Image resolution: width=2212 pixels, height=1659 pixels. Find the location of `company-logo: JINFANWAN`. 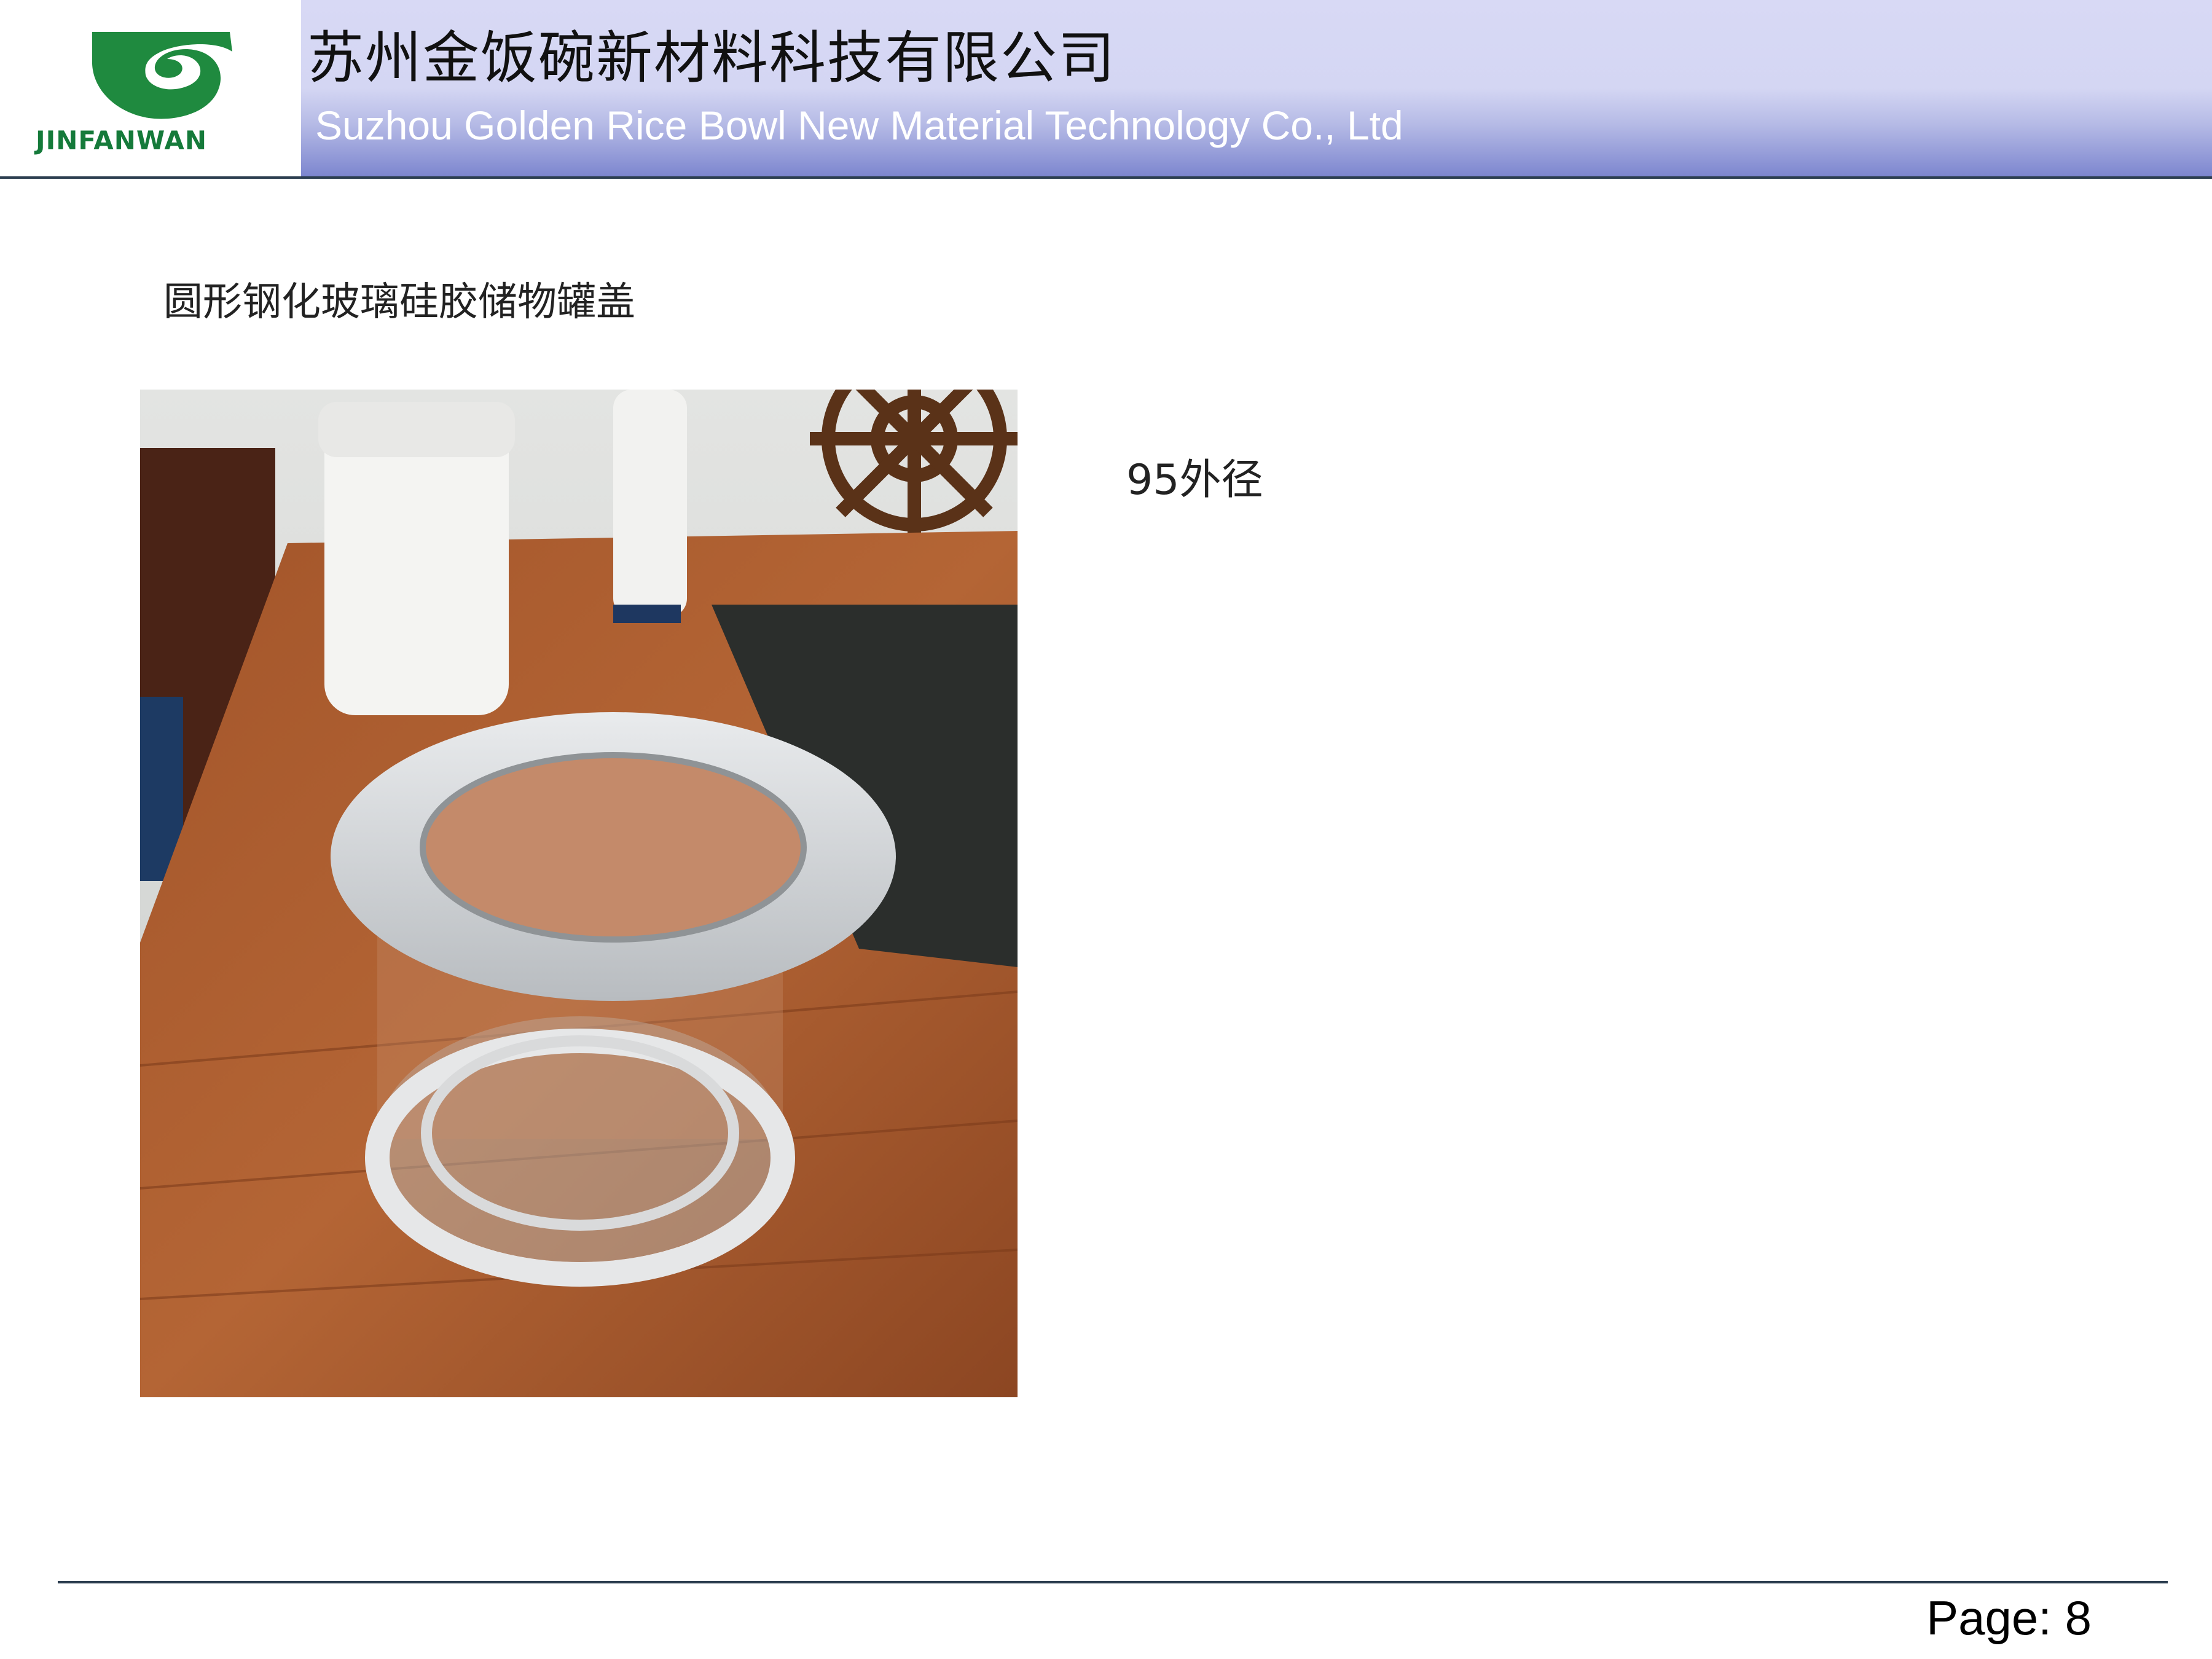

company-logo: JINFANWAN is located at coordinates (150, 88).